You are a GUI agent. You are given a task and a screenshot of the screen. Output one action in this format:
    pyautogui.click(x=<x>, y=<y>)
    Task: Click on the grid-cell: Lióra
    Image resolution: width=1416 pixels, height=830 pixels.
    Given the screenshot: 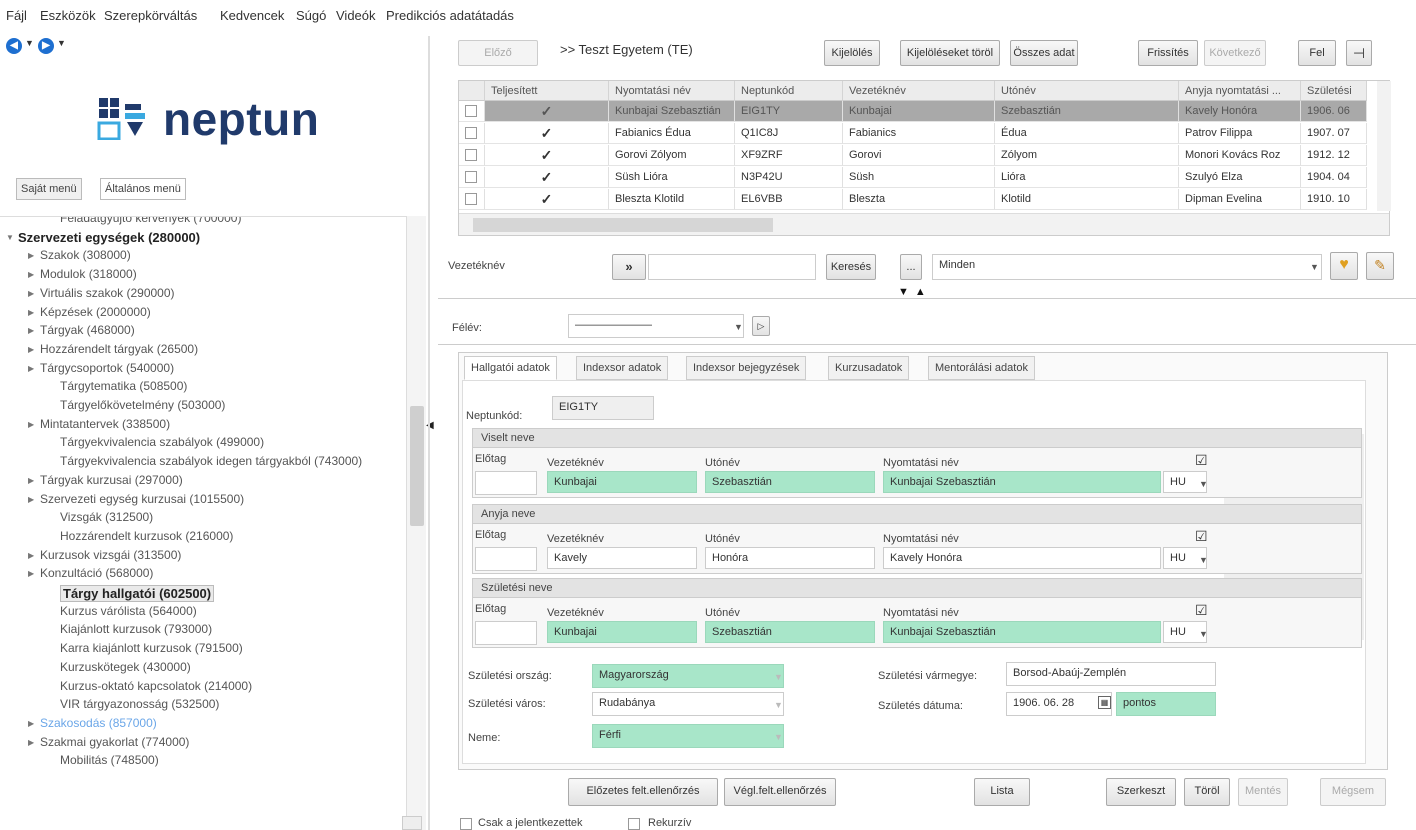 What is the action you would take?
    pyautogui.click(x=1087, y=177)
    